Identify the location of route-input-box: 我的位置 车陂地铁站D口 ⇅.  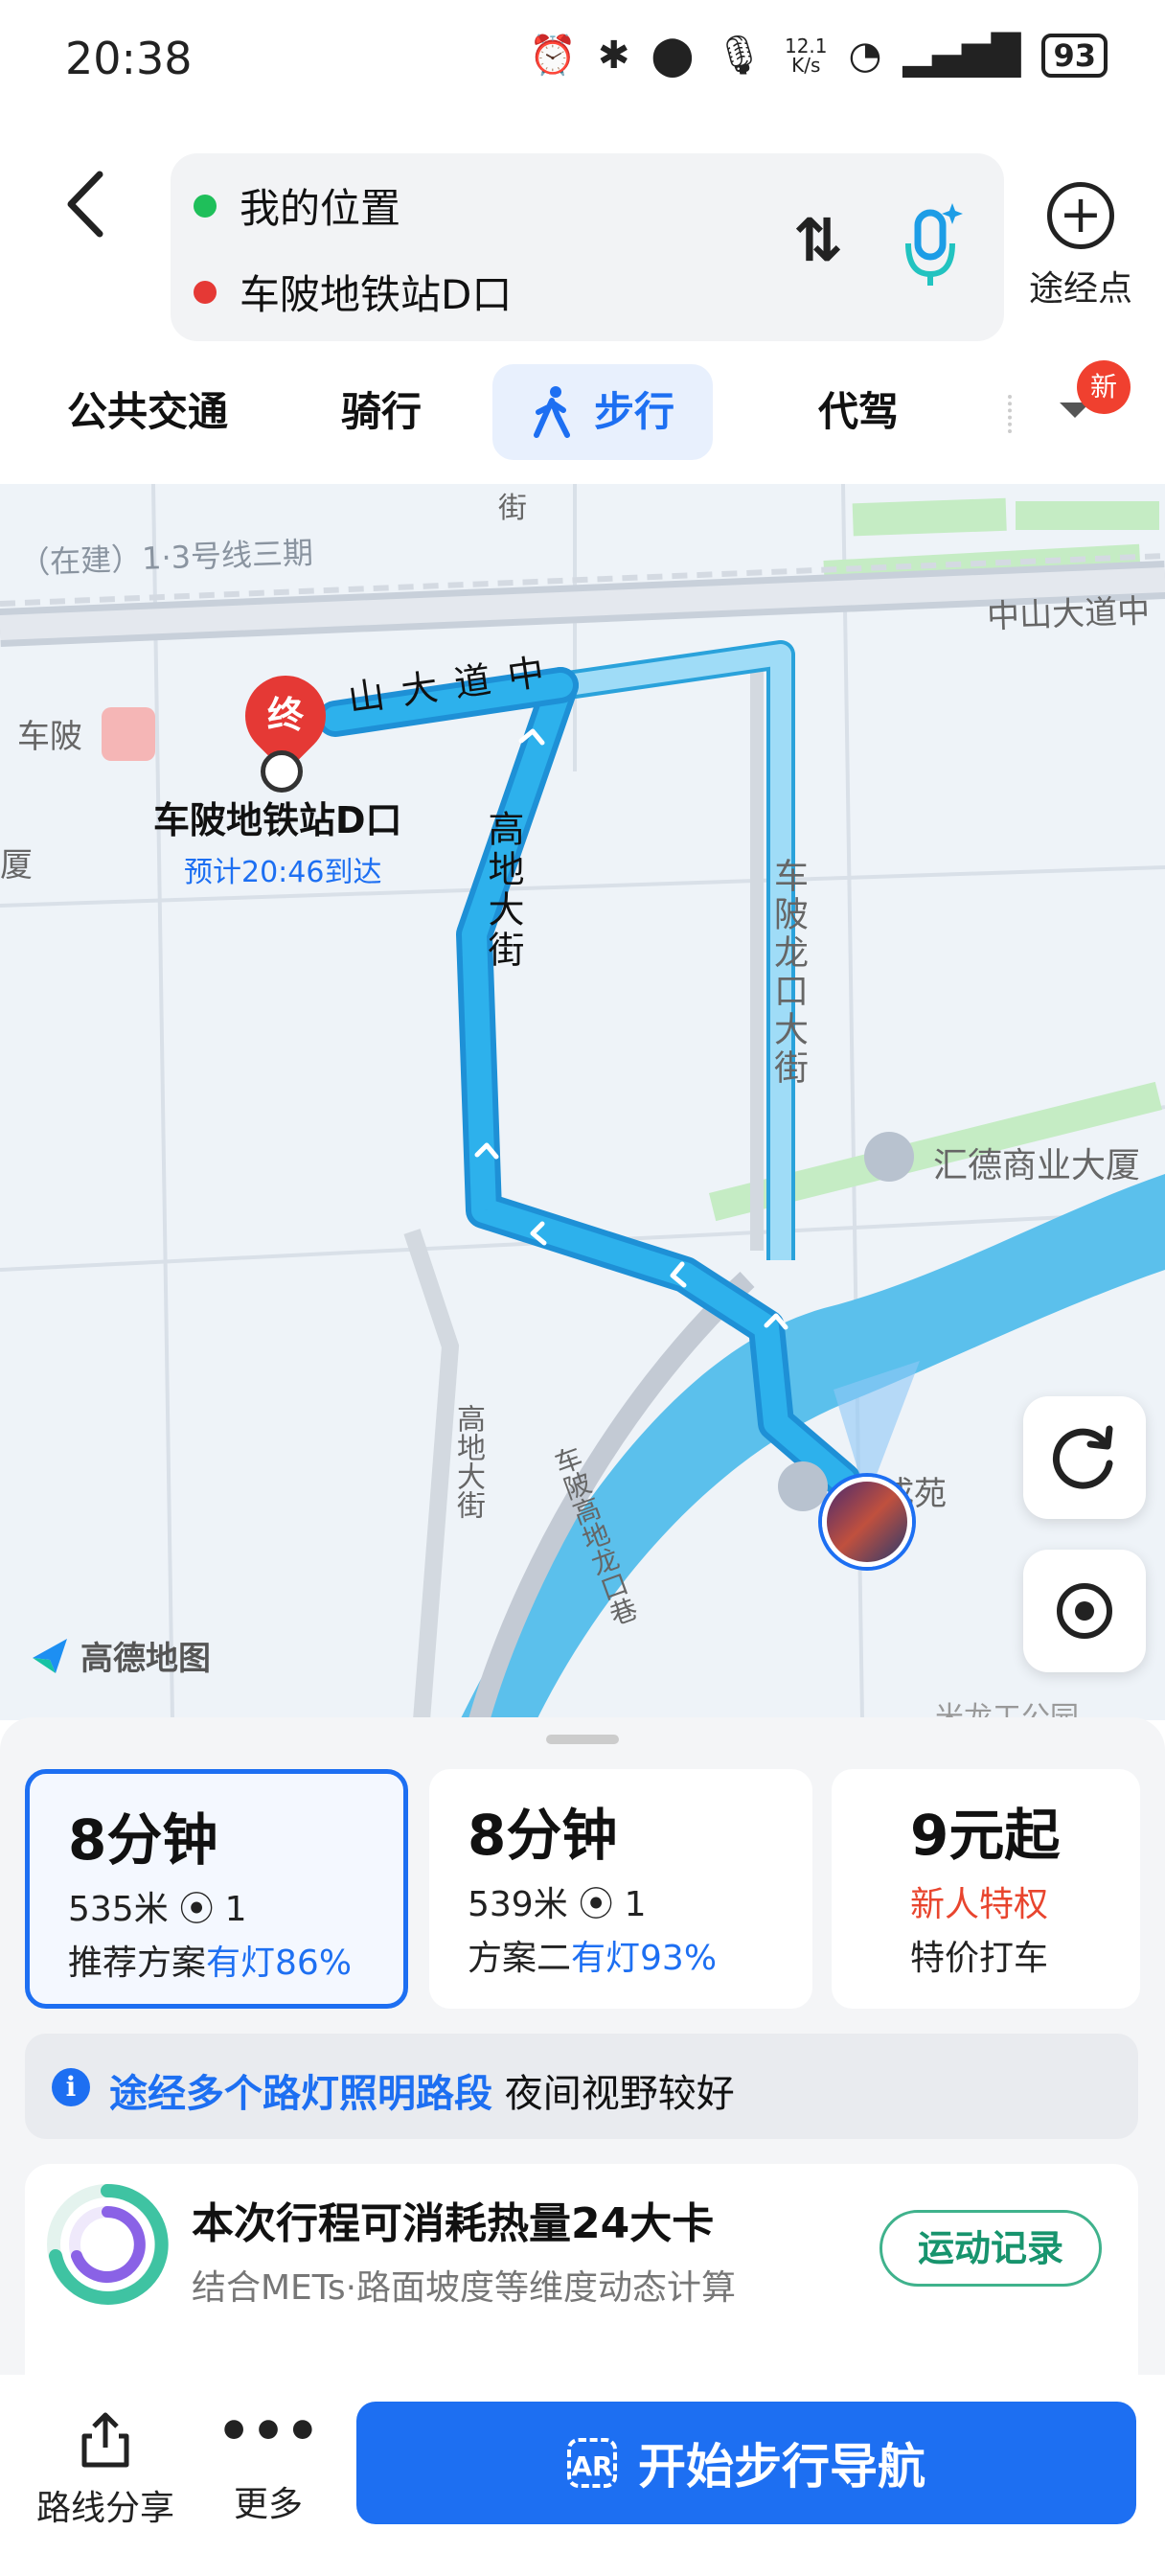
(587, 247).